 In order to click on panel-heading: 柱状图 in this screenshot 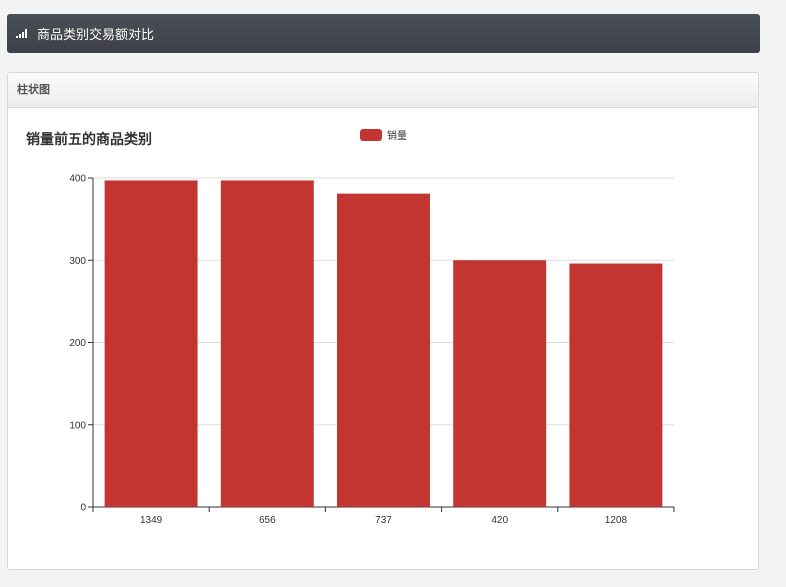, I will do `click(383, 90)`.